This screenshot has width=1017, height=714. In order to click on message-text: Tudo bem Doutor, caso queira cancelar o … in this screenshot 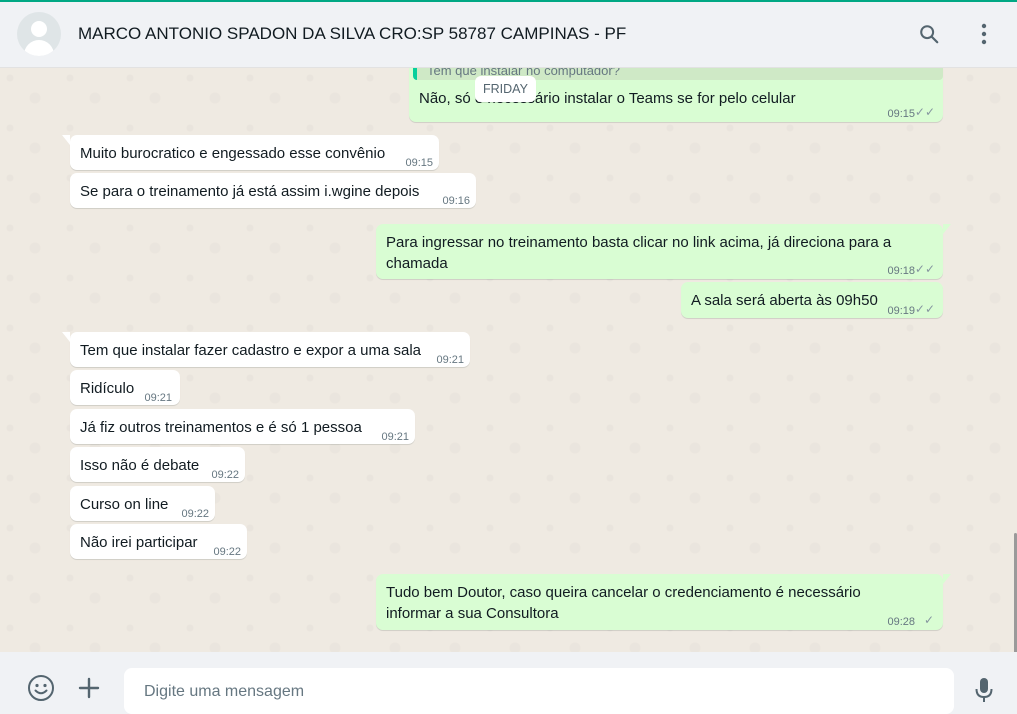, I will do `click(623, 603)`.